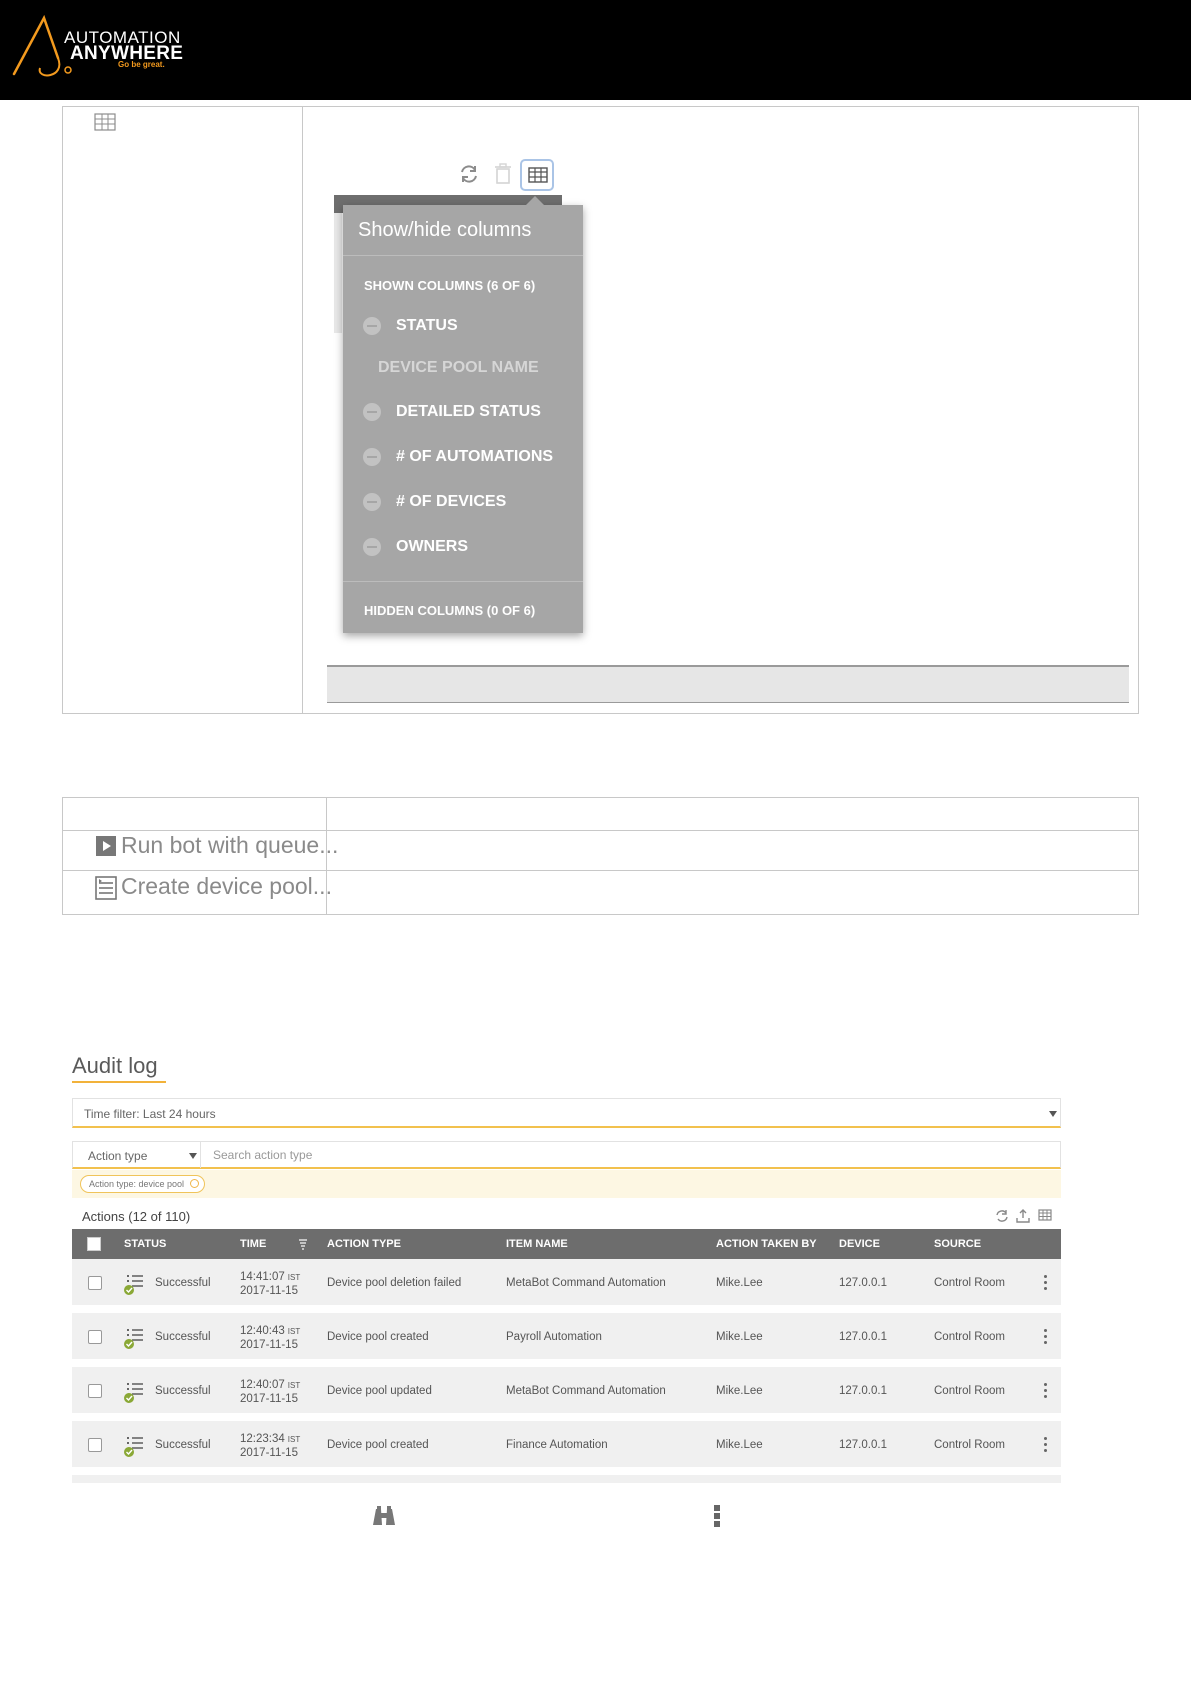  I want to click on column-divider, so click(302, 410).